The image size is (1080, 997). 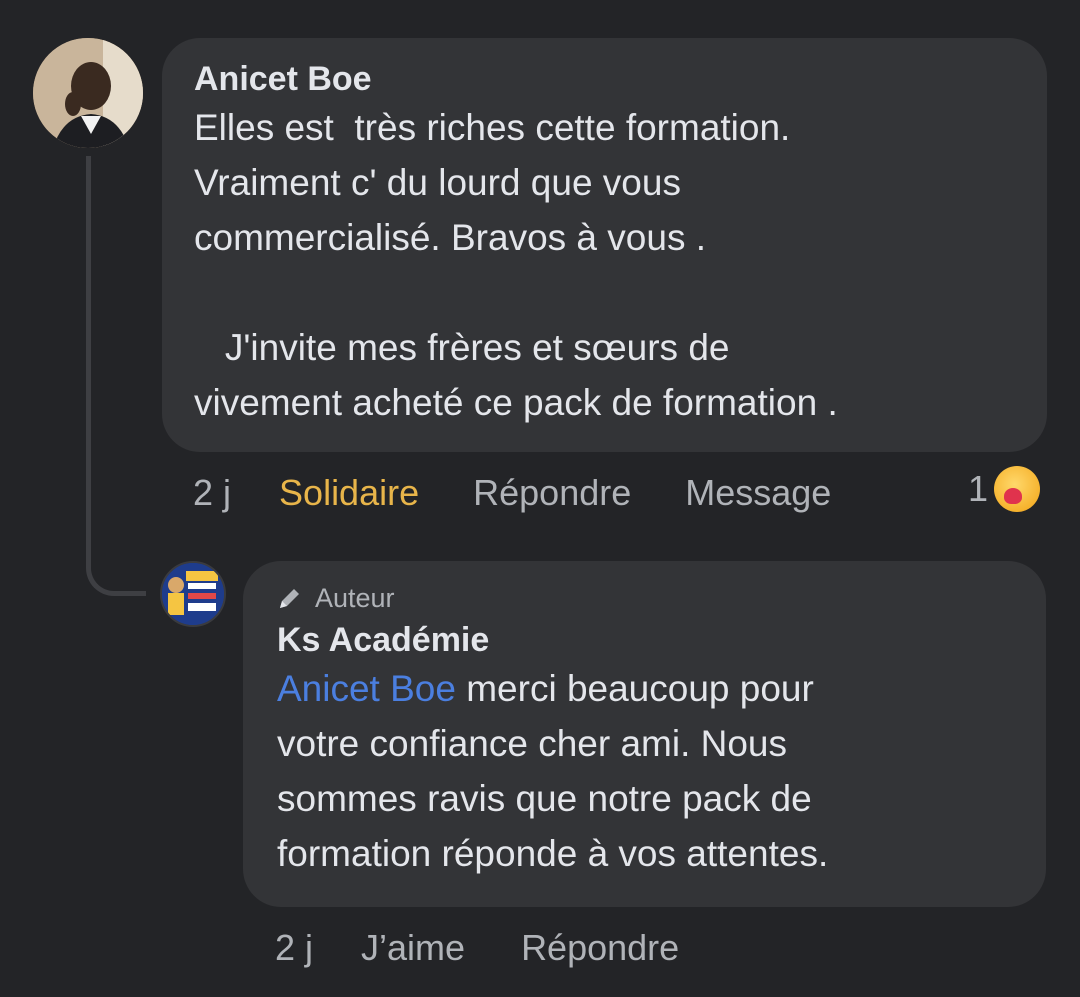 What do you see at coordinates (1017, 489) in the screenshot?
I see `care-emoji-icon` at bounding box center [1017, 489].